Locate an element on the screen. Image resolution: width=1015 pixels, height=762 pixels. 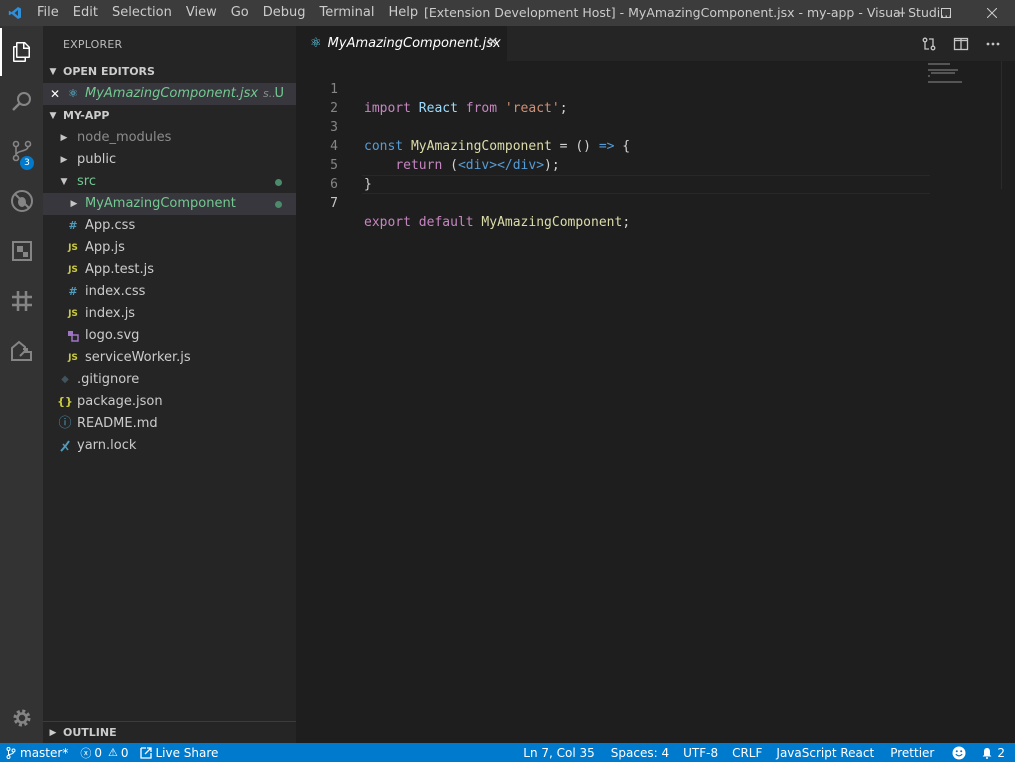
line-number: 7 is located at coordinates (334, 203).